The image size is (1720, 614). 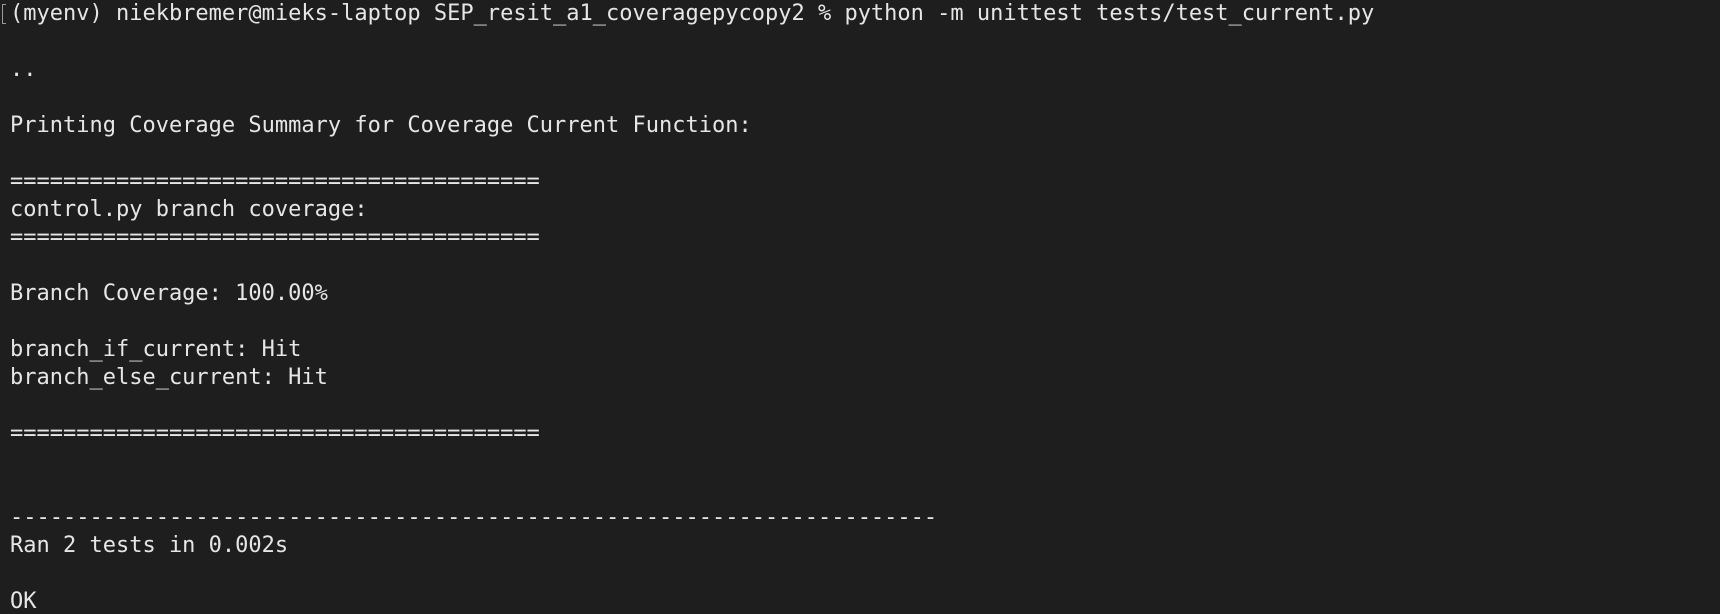 I want to click on branch-coverage-value: Branch Coverage: 100.00%, so click(x=169, y=293).